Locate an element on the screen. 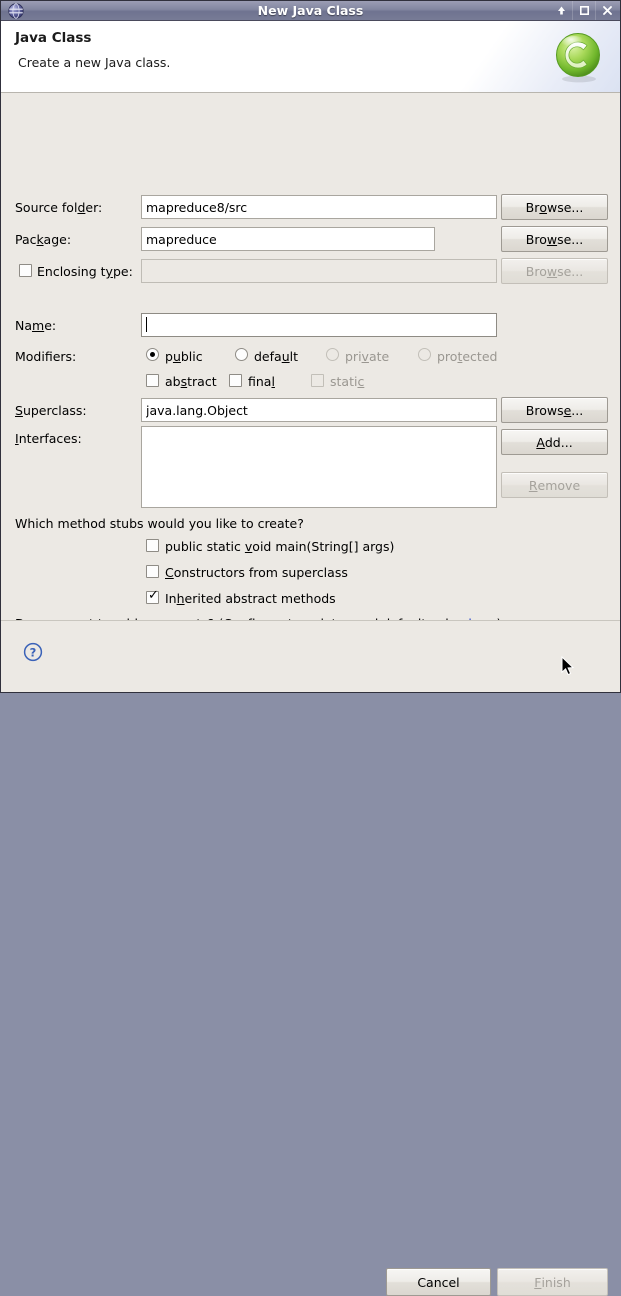 The image size is (621, 1296). name-input-wrapper is located at coordinates (319, 325).